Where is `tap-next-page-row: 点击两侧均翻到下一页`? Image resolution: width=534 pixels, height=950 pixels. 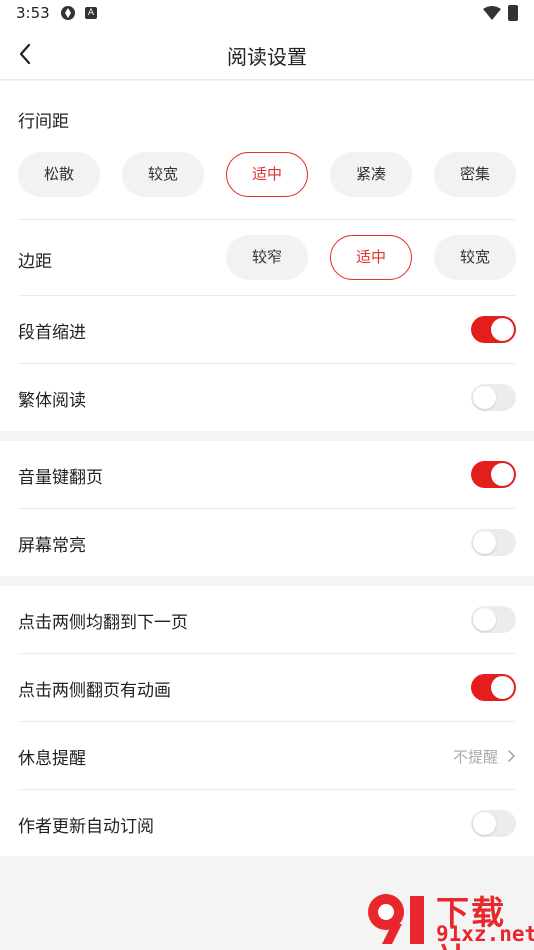 tap-next-page-row: 点击两侧均翻到下一页 is located at coordinates (267, 620).